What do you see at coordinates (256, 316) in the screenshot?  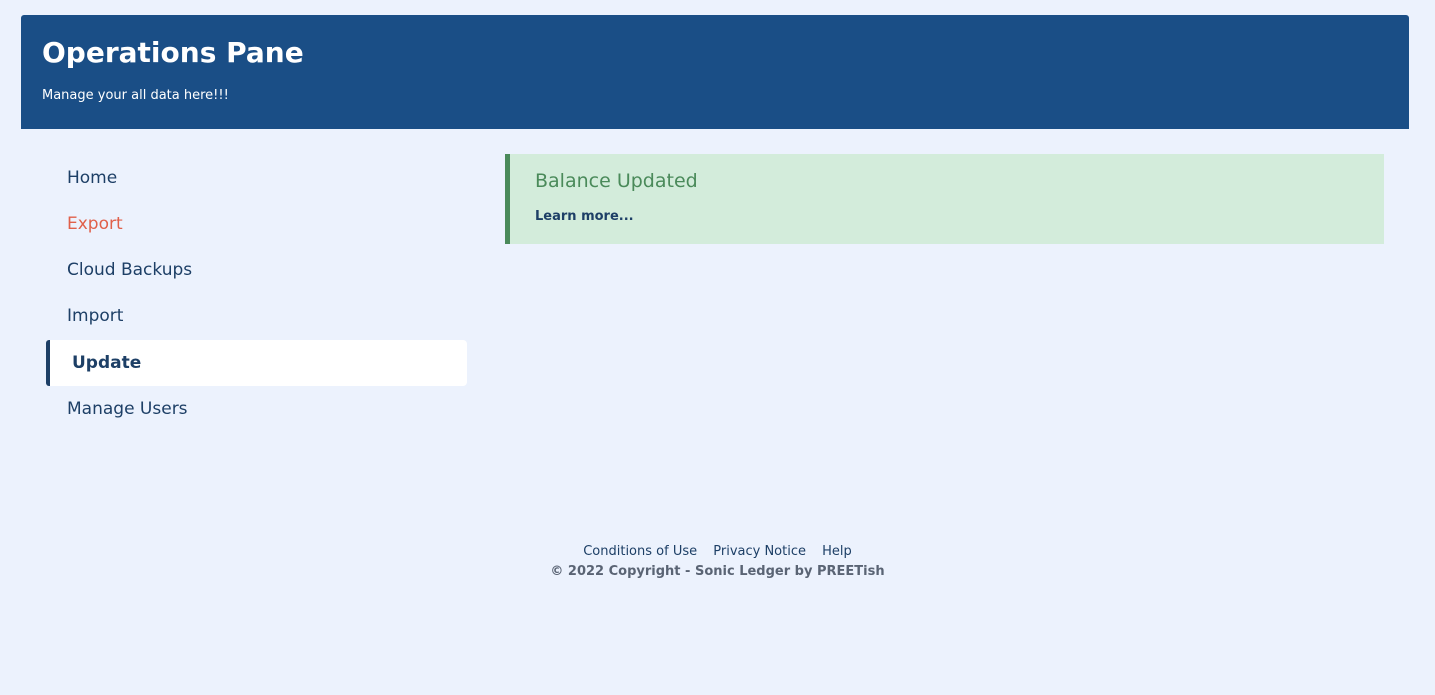 I see `sidebar-item-import: Import` at bounding box center [256, 316].